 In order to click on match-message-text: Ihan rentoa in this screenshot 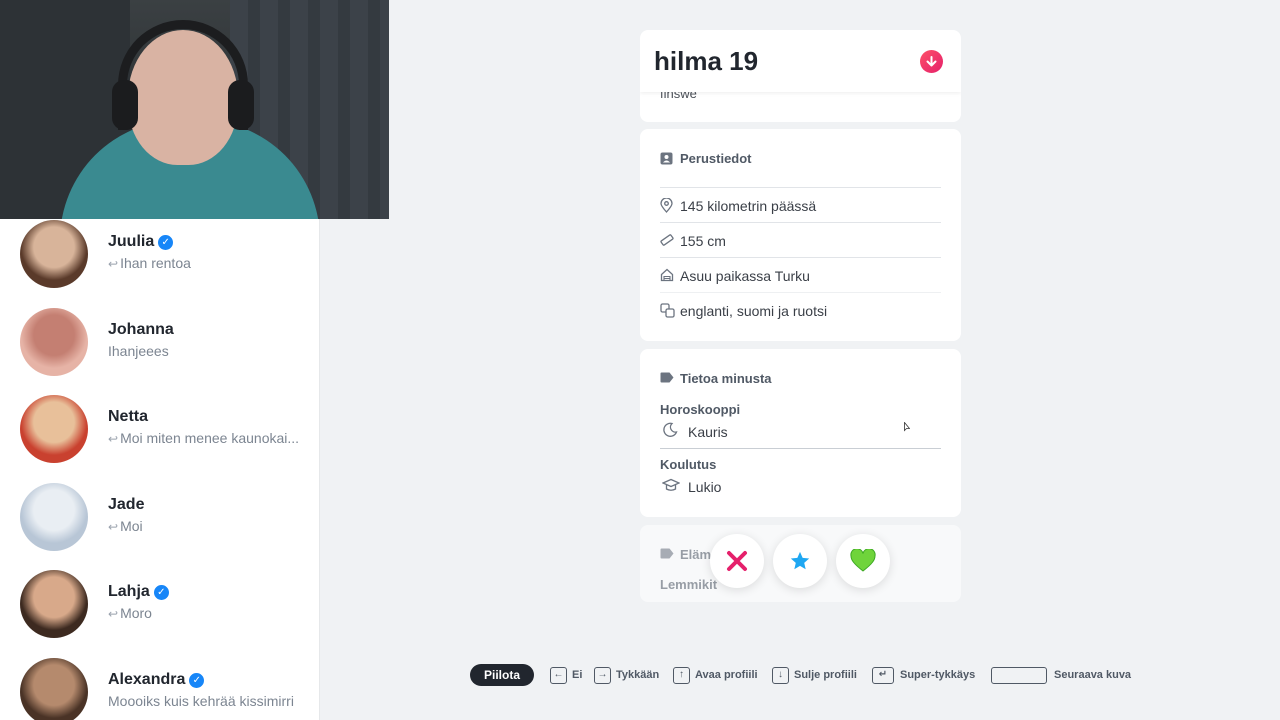, I will do `click(155, 263)`.